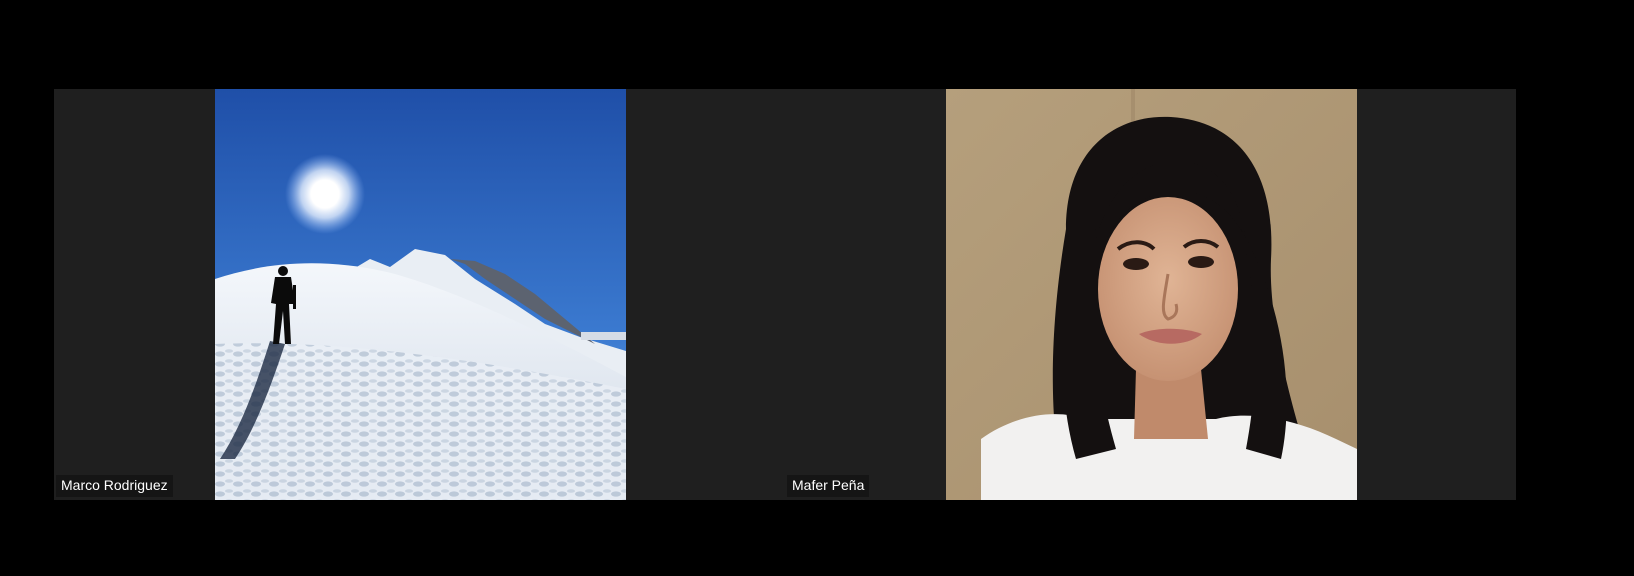 This screenshot has height=576, width=1634. What do you see at coordinates (114, 486) in the screenshot?
I see `participant-name-label: Marco Rodriguez` at bounding box center [114, 486].